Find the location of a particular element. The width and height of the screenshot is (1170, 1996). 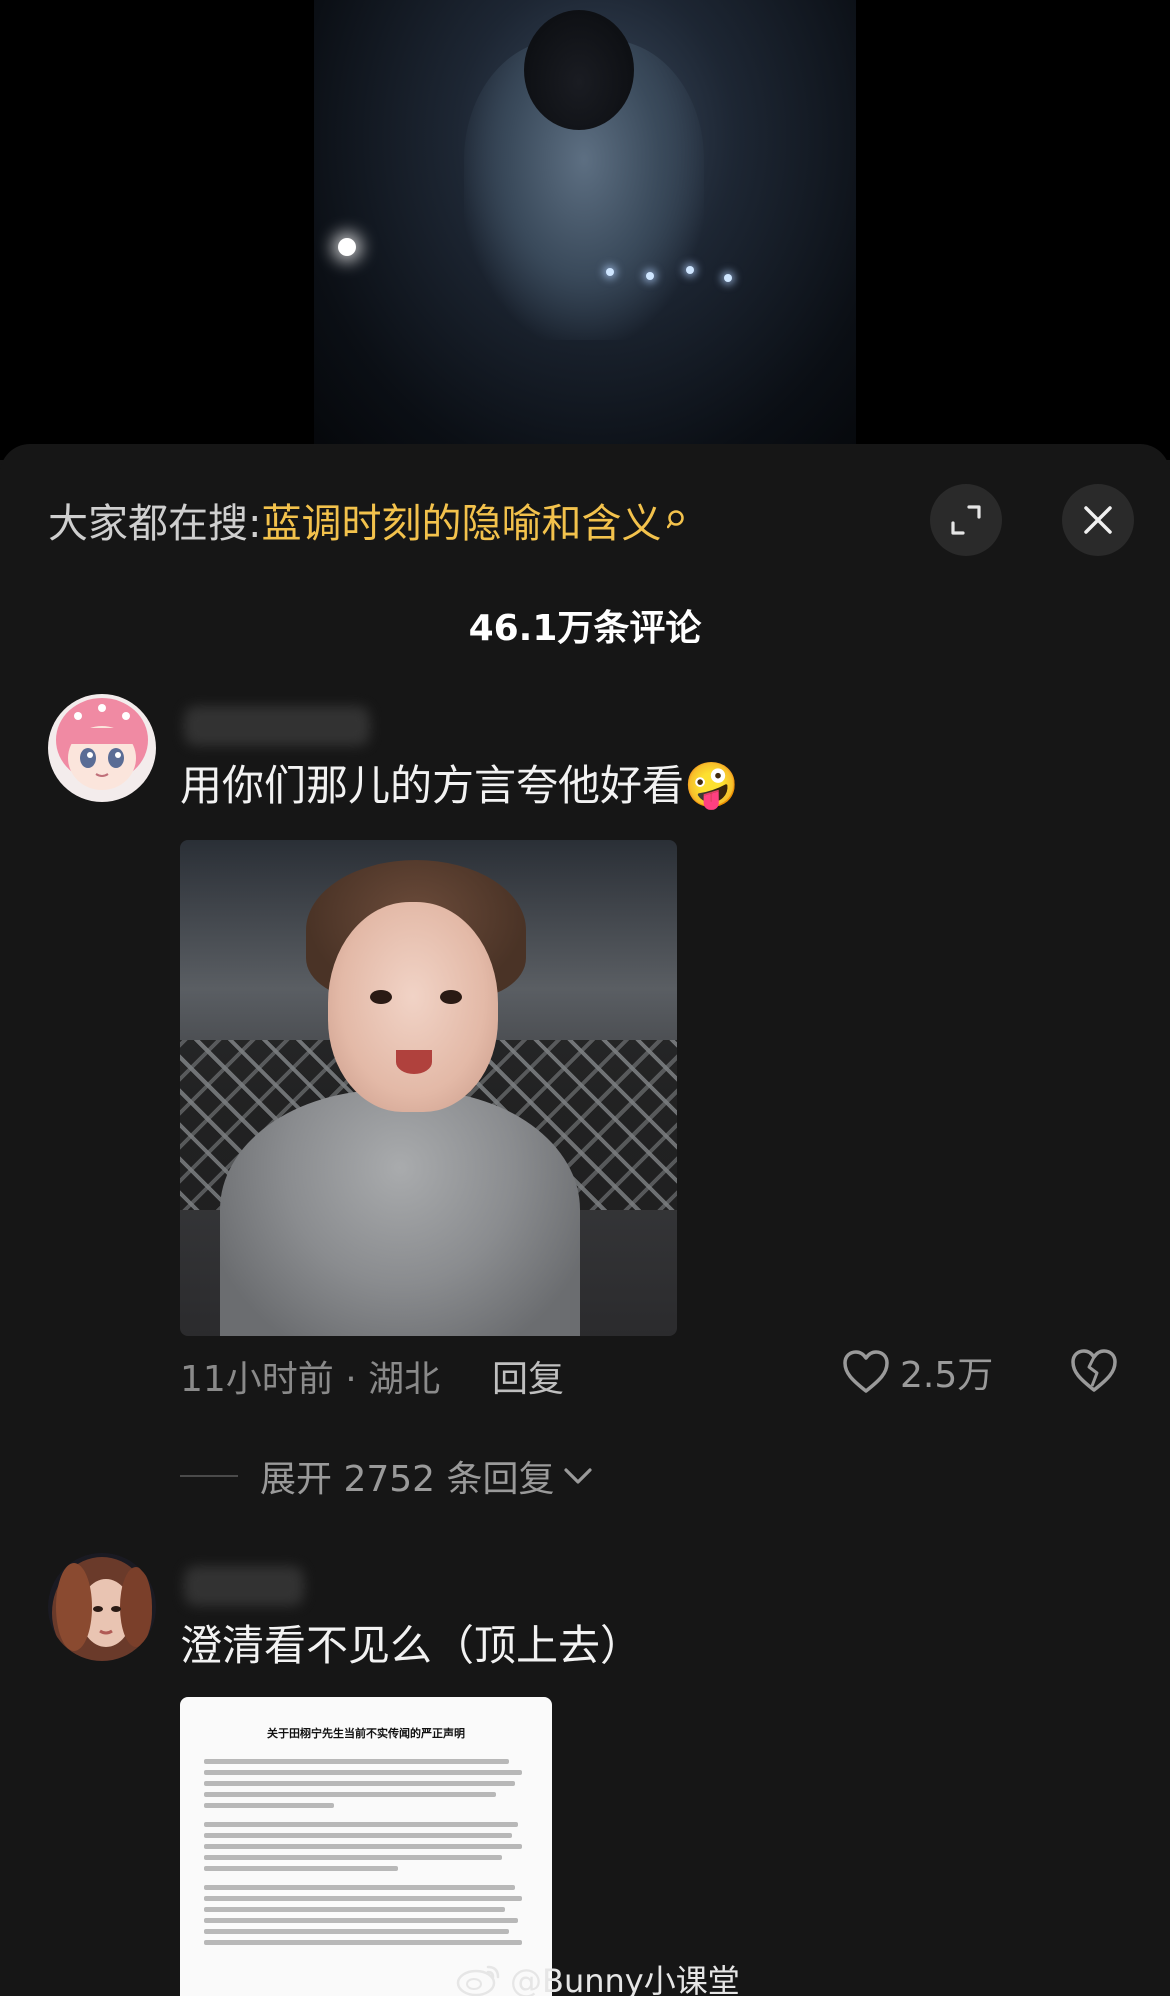

video-light is located at coordinates (347, 247).